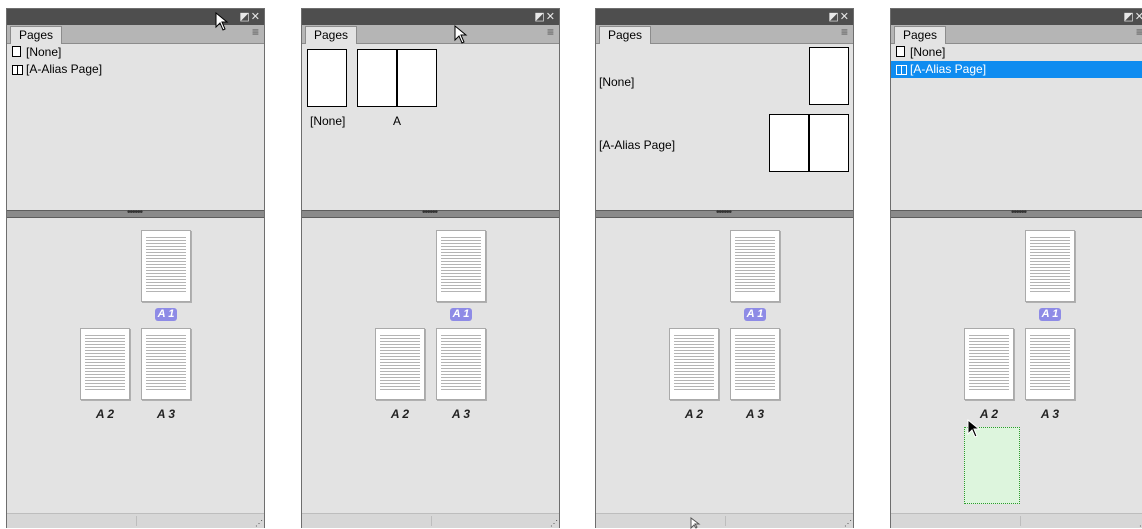 The width and height of the screenshot is (1142, 529). I want to click on master-label-a: A, so click(397, 121).